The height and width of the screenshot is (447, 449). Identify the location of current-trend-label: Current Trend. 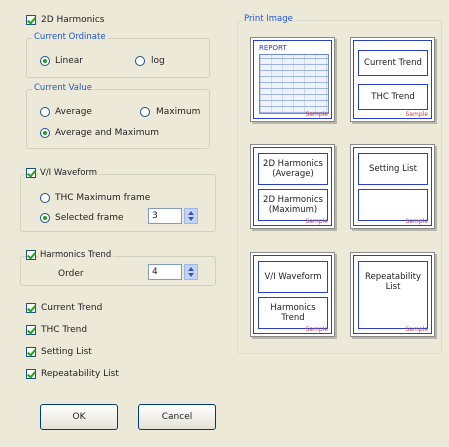
(72, 308).